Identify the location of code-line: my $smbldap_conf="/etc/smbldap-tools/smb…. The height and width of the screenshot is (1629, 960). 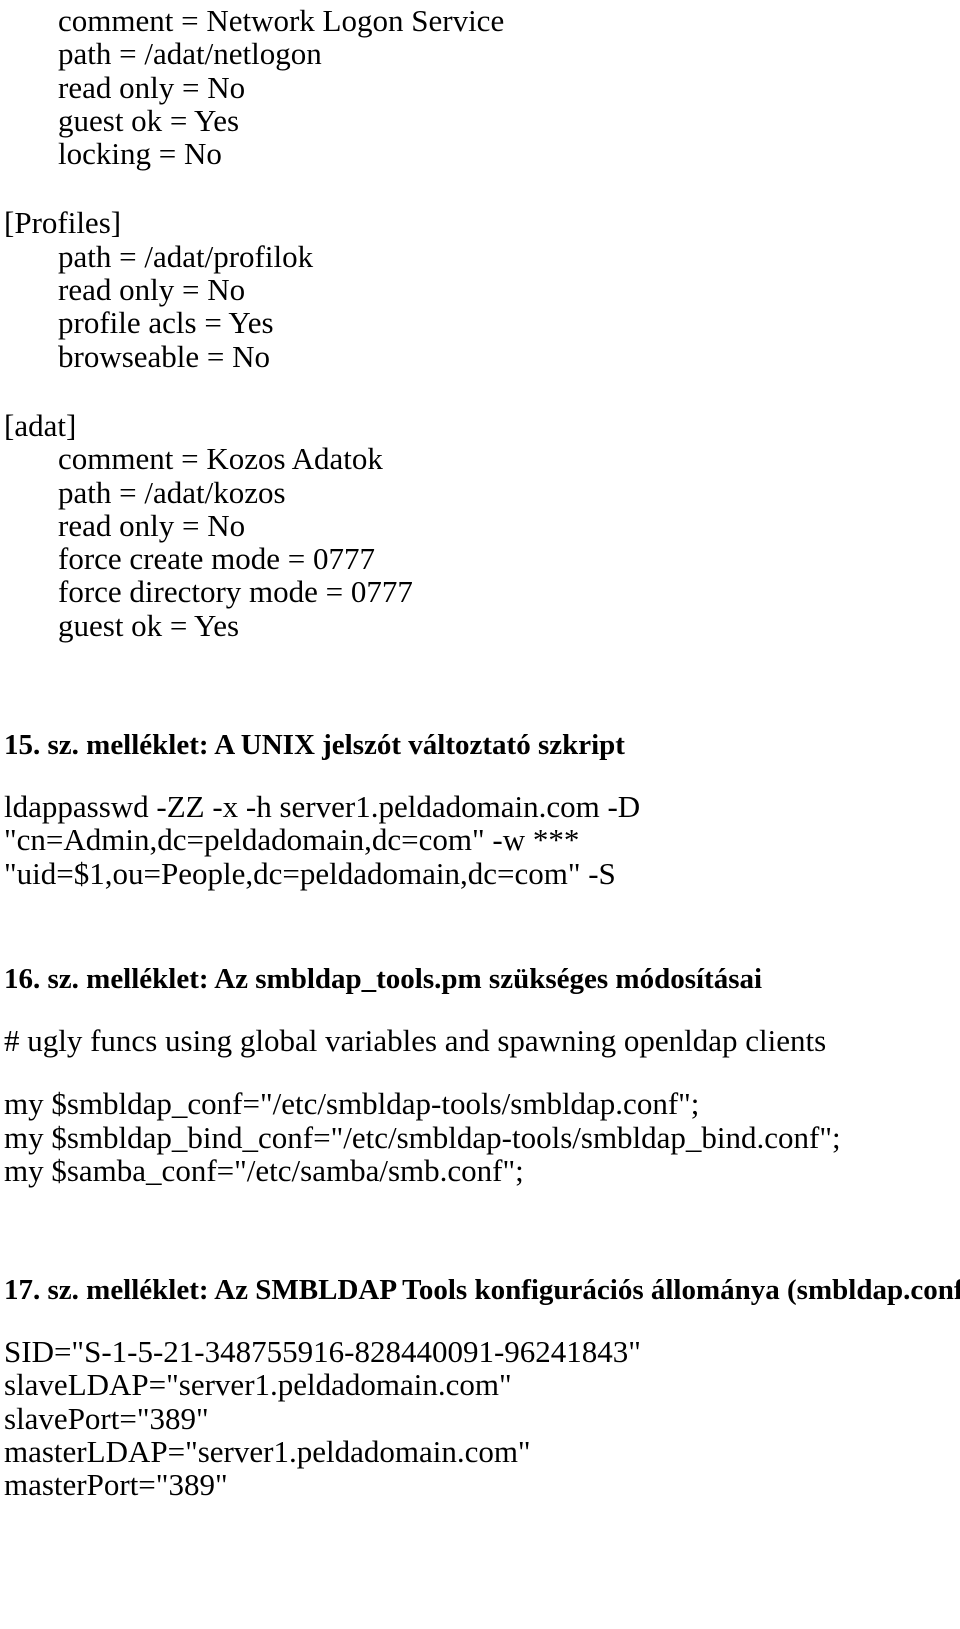
(352, 1104).